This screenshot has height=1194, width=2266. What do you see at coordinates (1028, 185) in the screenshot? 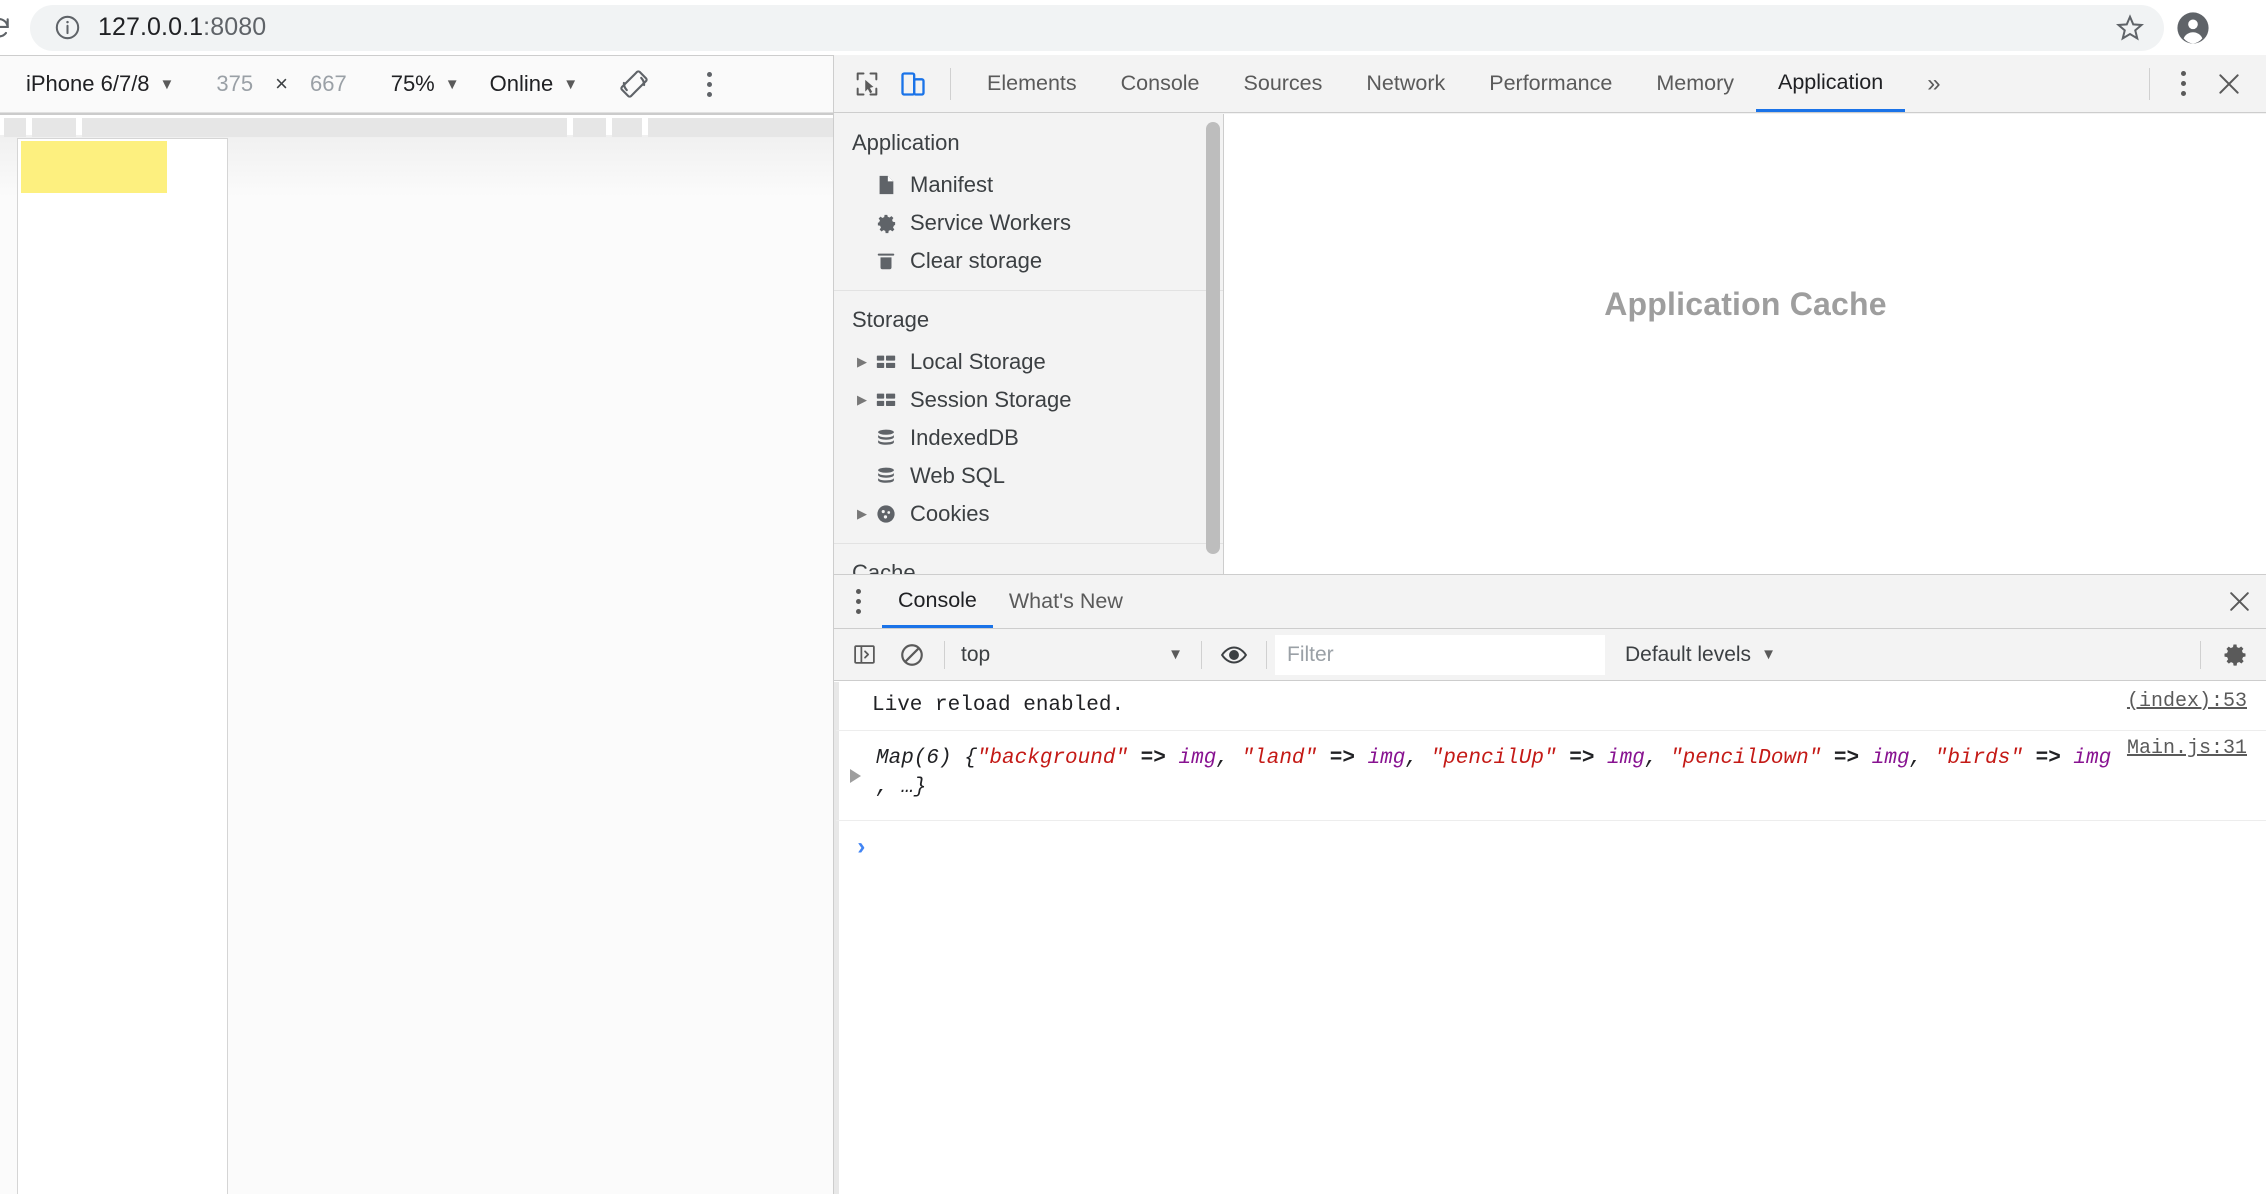
I see `sidebar-item-manifest: ▶ Manifest` at bounding box center [1028, 185].